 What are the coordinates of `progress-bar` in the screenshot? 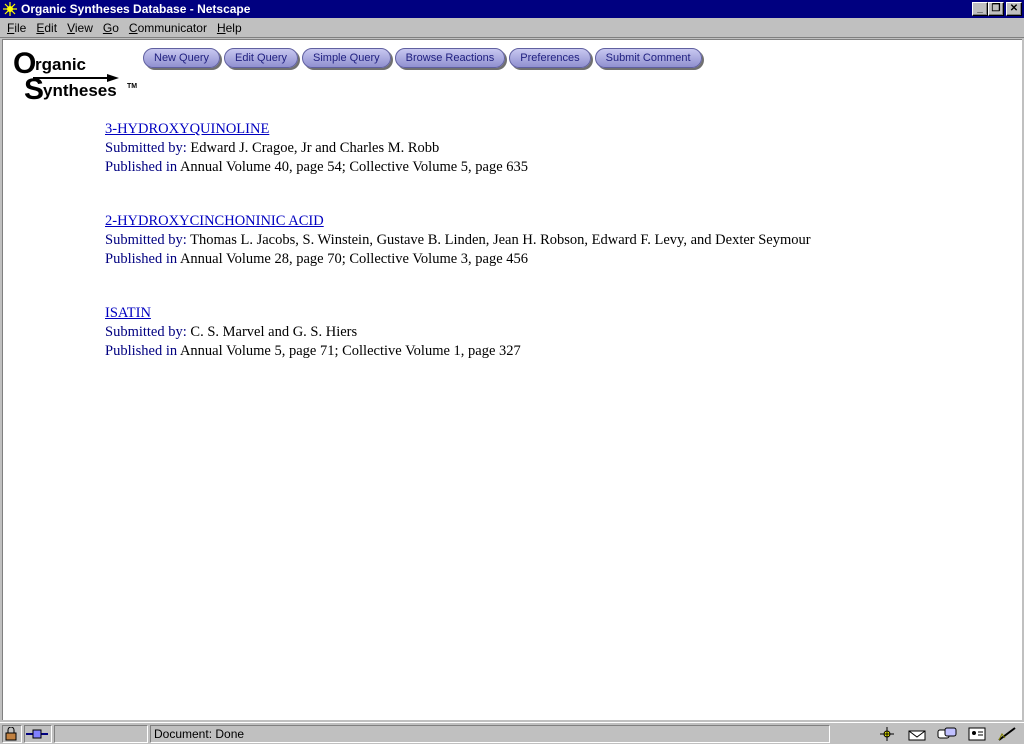 It's located at (101, 733).